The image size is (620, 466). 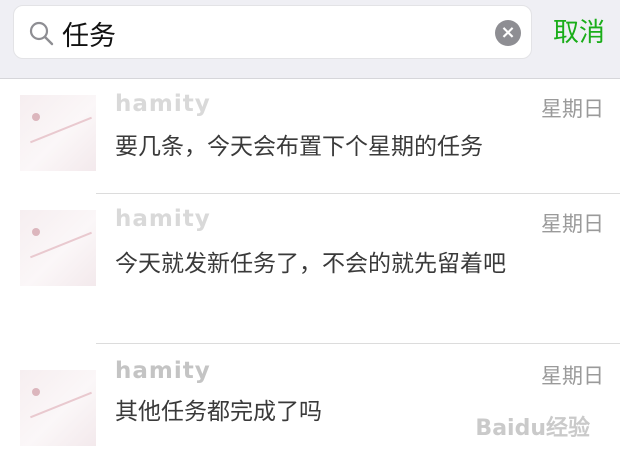 I want to click on search-field: ×, so click(x=272, y=32).